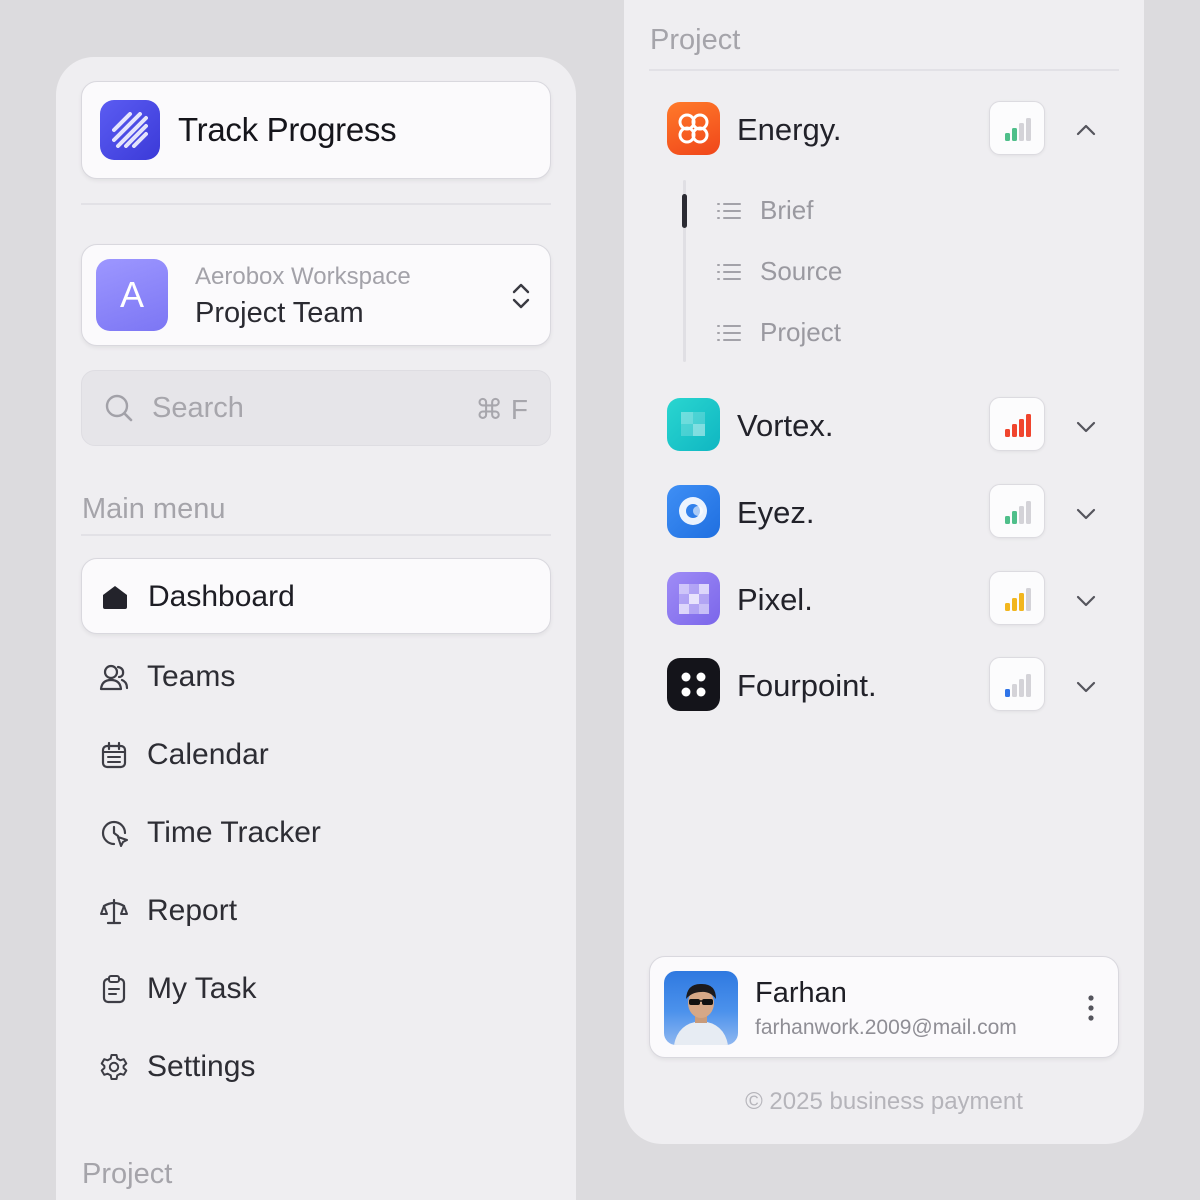 The height and width of the screenshot is (1200, 1200). What do you see at coordinates (775, 599) in the screenshot?
I see `project-name: Pixel.` at bounding box center [775, 599].